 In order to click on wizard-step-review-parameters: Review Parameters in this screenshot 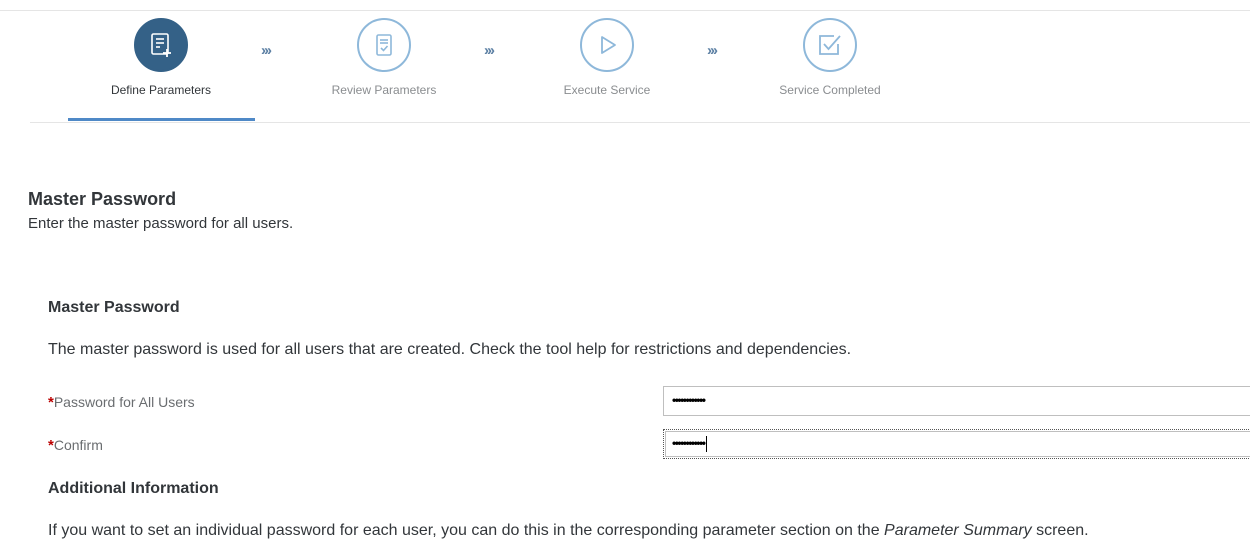, I will do `click(384, 57)`.